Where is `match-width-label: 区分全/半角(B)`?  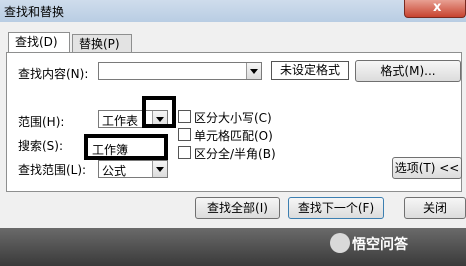
match-width-label: 区分全/半角(B) is located at coordinates (235, 154).